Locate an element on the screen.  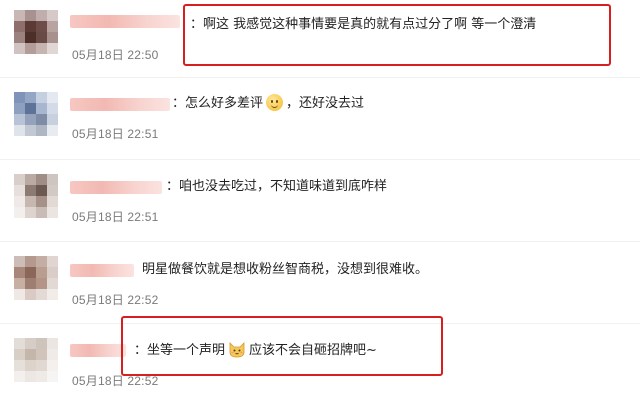
comment-text: ：啊这 我感觉这种事情要是真的就有点过分了啊 等一个澄清 is located at coordinates (363, 24).